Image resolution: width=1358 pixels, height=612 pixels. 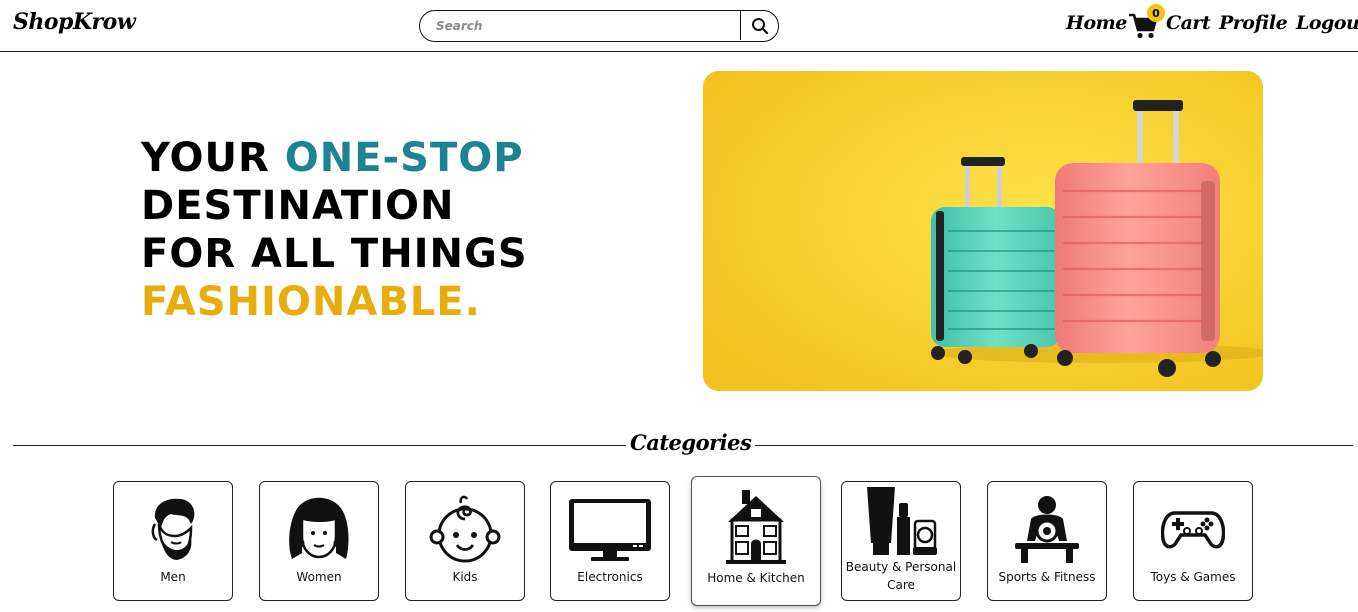 I want to click on top-navbar: ShopKrow Home 0 Cart Profile Logout, so click(x=679, y=26).